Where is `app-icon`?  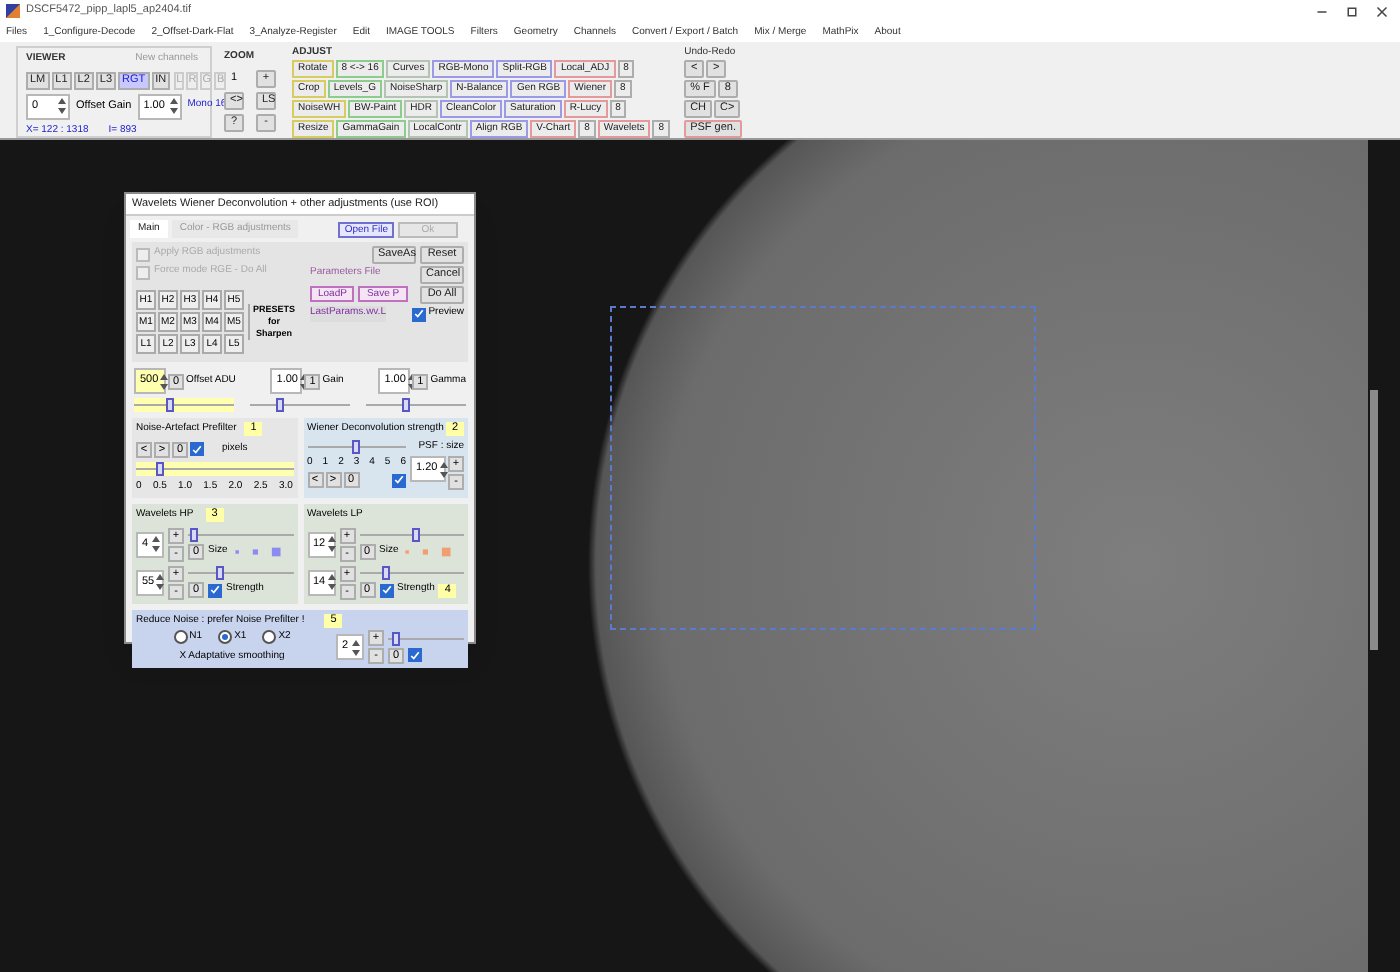
app-icon is located at coordinates (13, 11).